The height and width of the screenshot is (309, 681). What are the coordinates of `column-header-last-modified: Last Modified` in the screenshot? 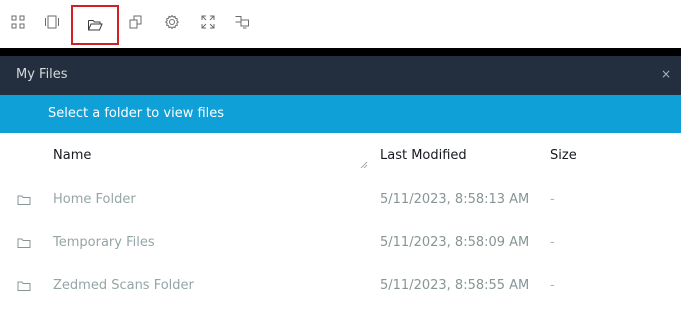 It's located at (423, 155).